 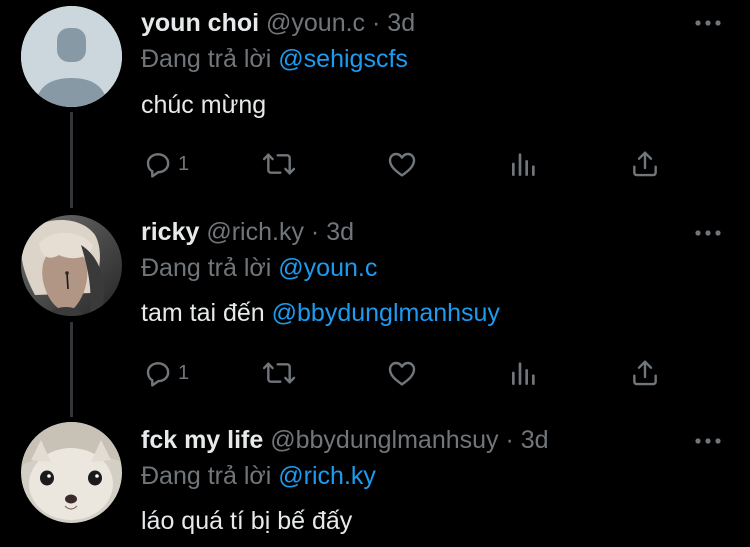 What do you see at coordinates (386, 313) in the screenshot?
I see `mention-link: @bbydunglmanhsuy` at bounding box center [386, 313].